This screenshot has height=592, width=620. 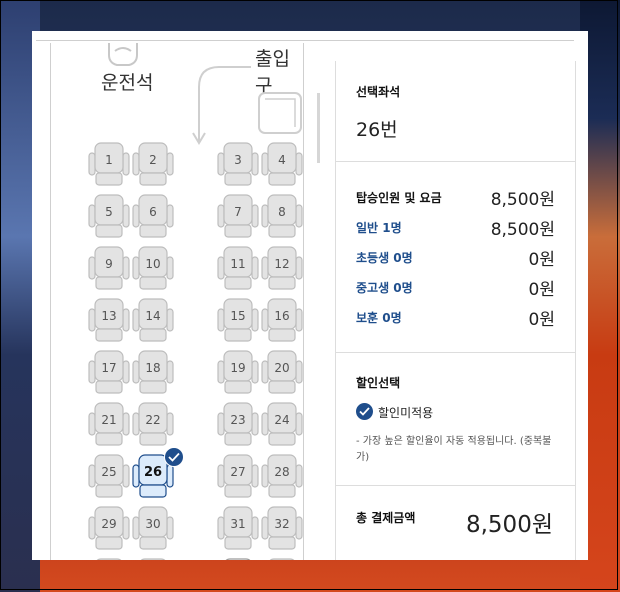 I want to click on seat-number: 14, so click(x=153, y=316).